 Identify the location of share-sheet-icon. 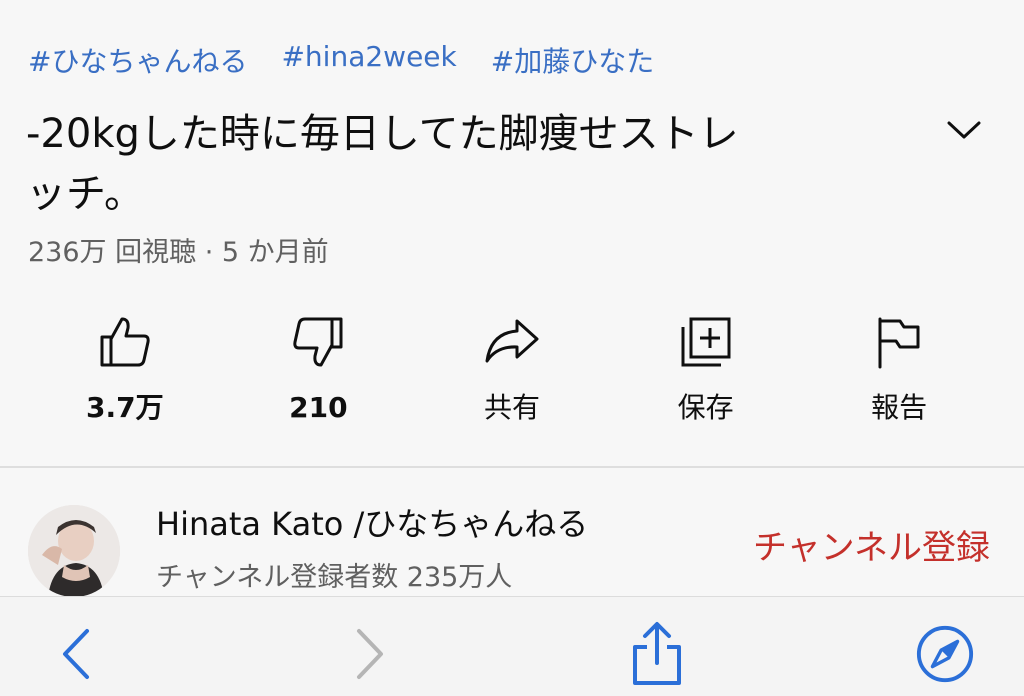
(657, 653).